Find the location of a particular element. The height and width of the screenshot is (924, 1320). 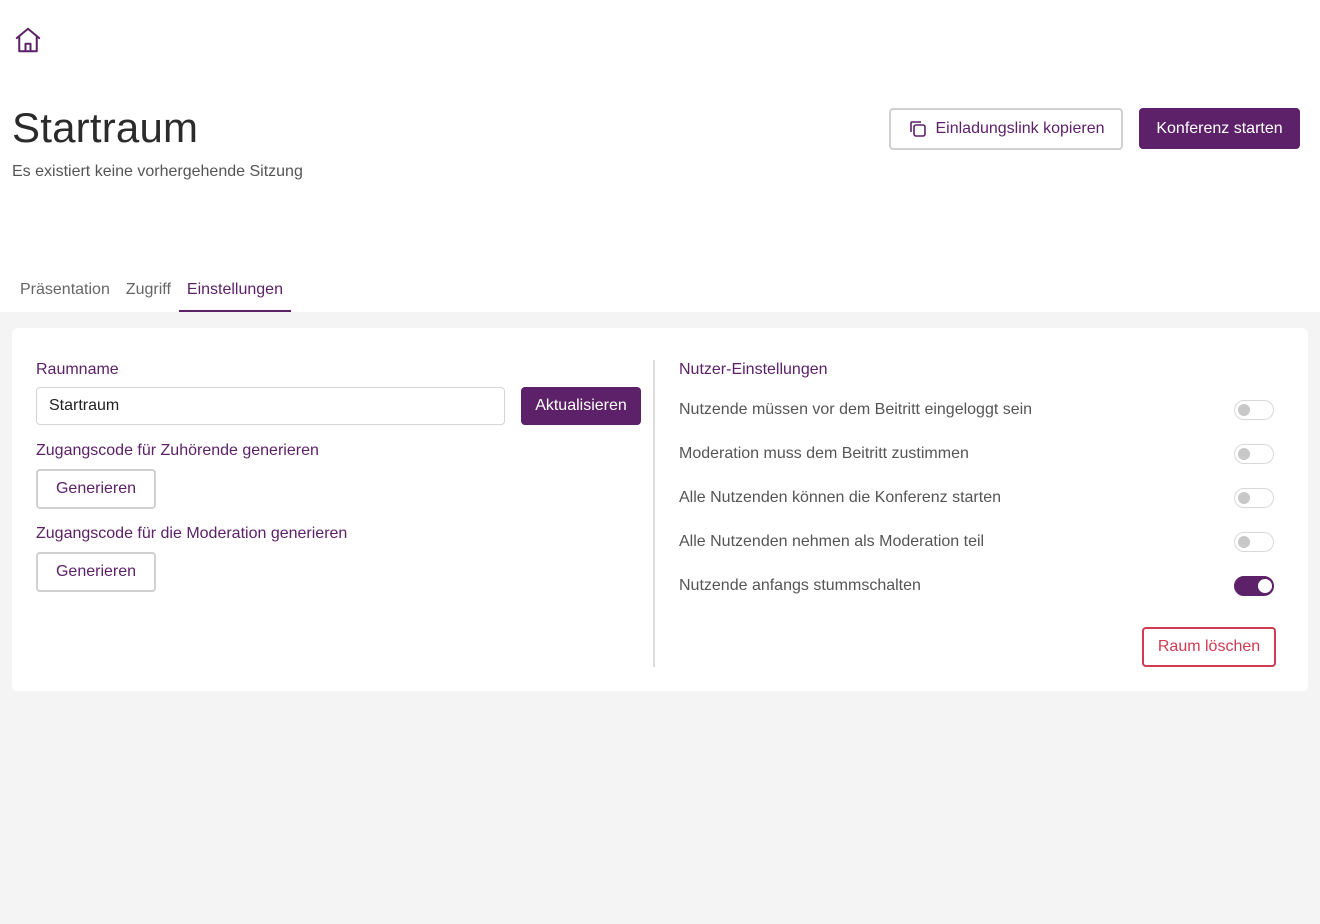

room-name-label: Raumname is located at coordinates (77, 369).